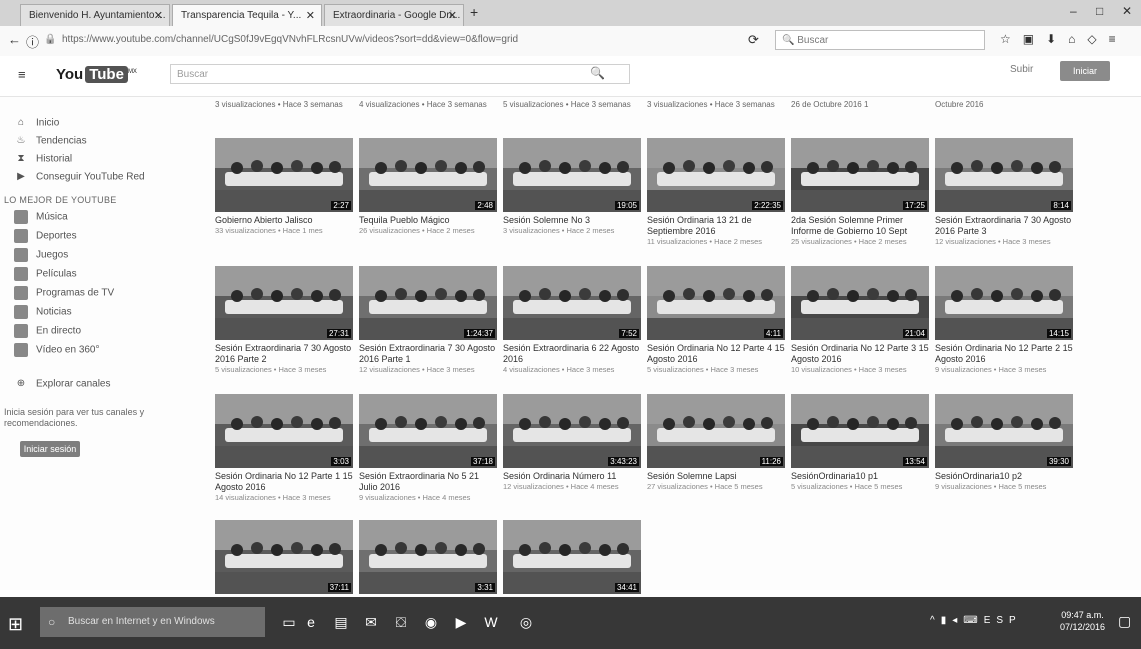 The height and width of the screenshot is (649, 1141). Describe the element at coordinates (45, 236) in the screenshot. I see `sidebar-item-deportes: Deportes` at that location.